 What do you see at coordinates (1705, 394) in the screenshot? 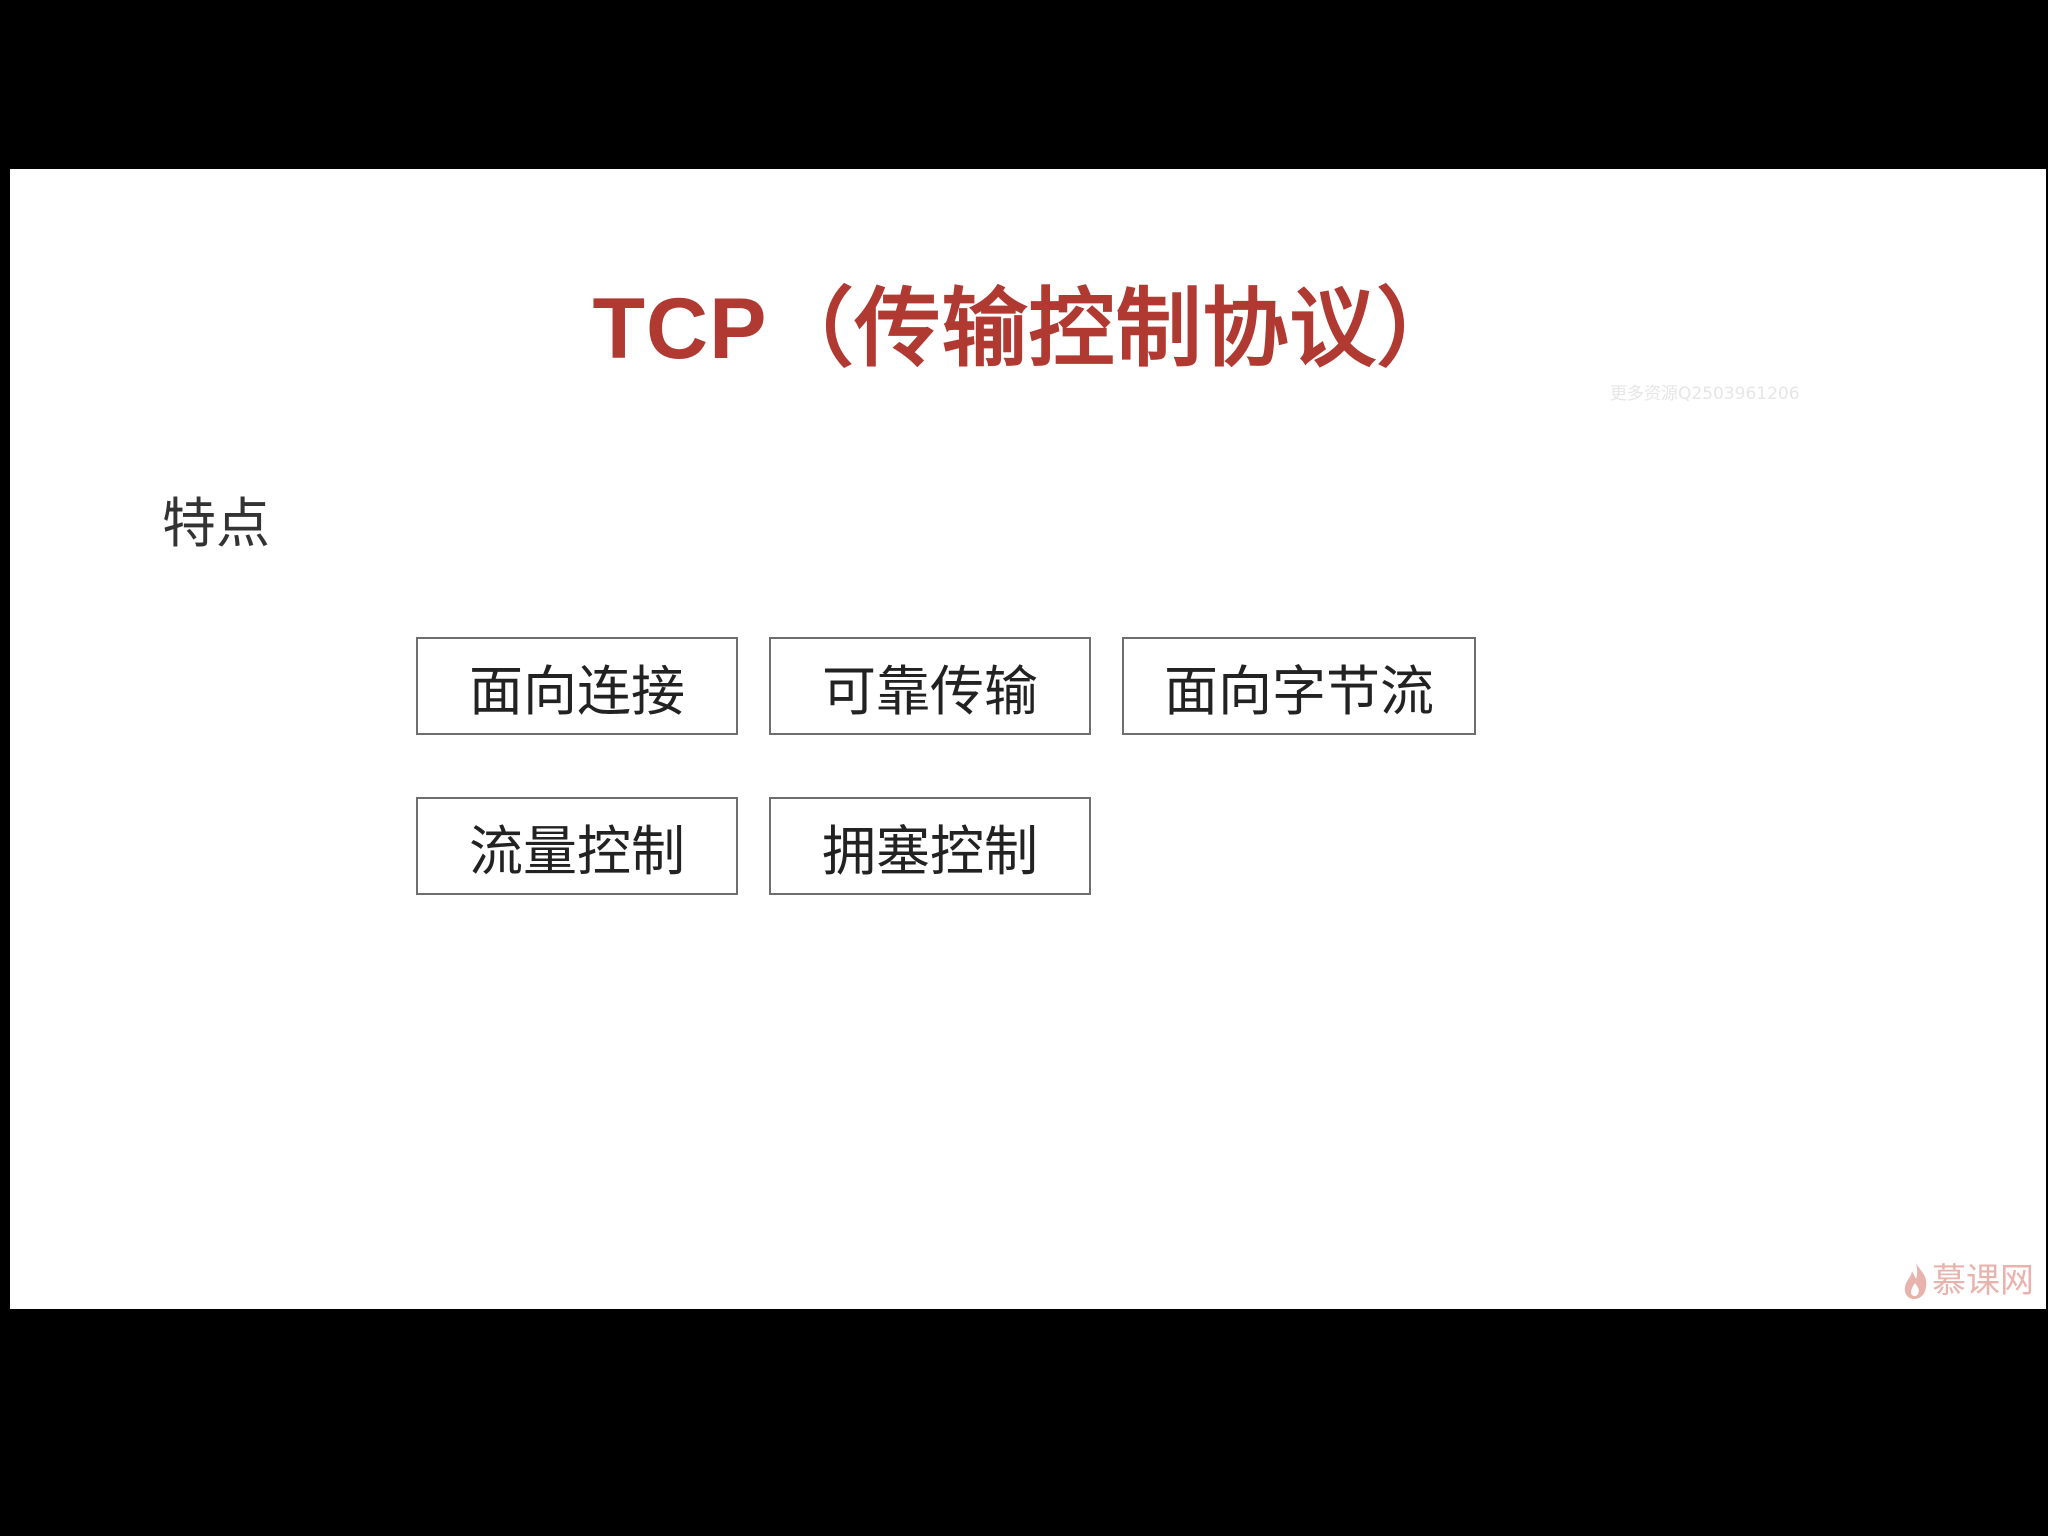
I see `watermark-text: 更多资源Q2503961206` at bounding box center [1705, 394].